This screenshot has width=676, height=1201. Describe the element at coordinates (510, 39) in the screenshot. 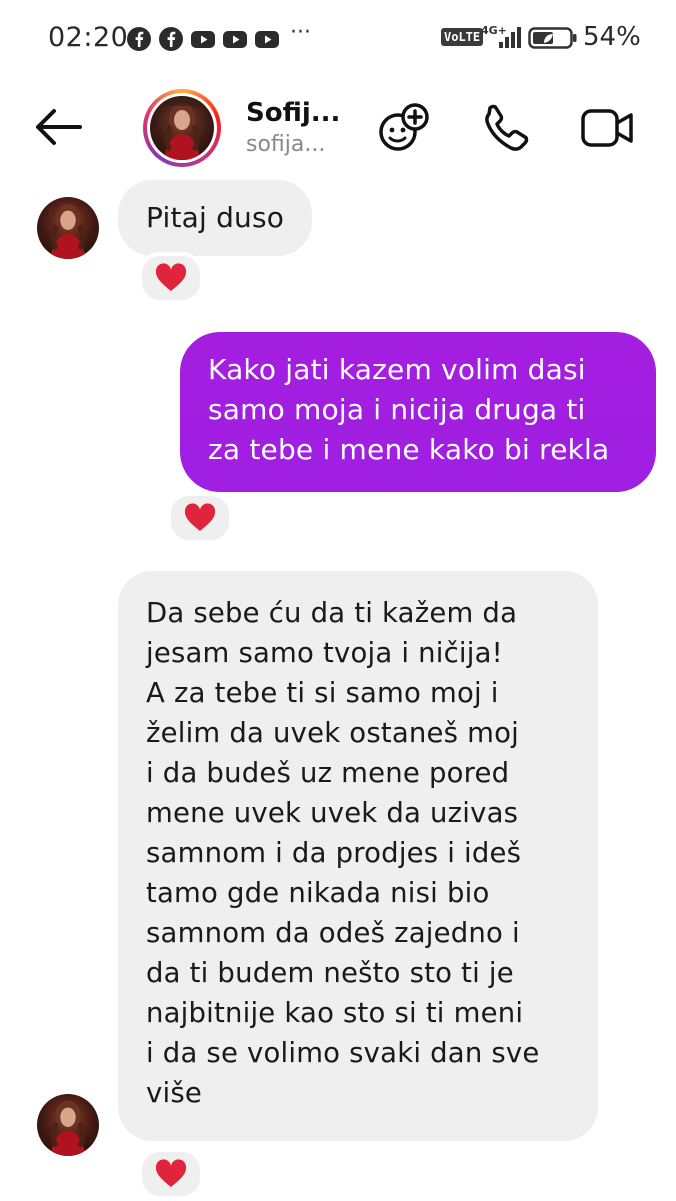

I see `signal-icon` at that location.